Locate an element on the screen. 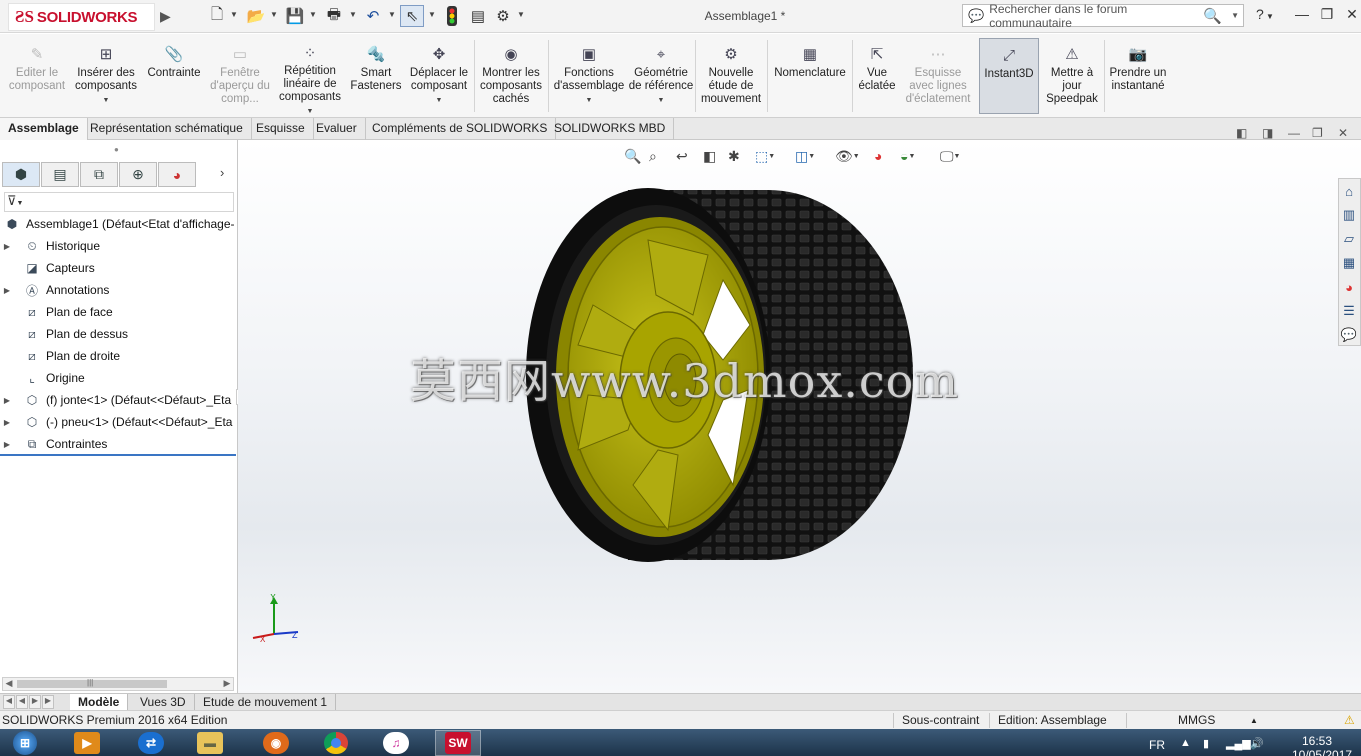  explode-line-sketch-button: ⋯ Esquisse avec lignes d'éclatement is located at coordinates (938, 76).